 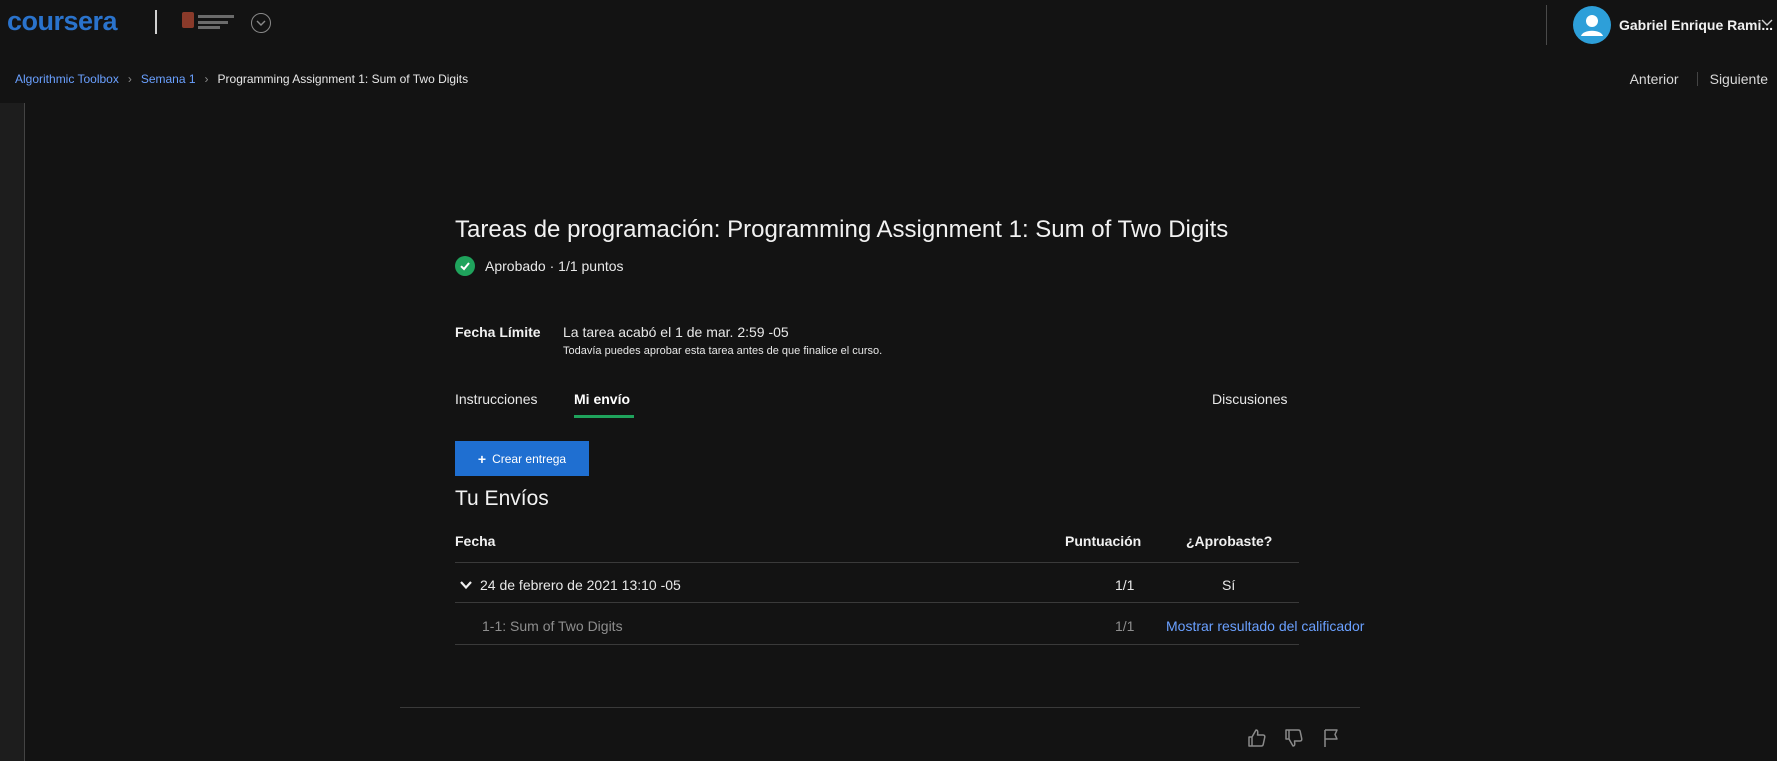 What do you see at coordinates (1257, 738) in the screenshot?
I see `thumbs-up-icon` at bounding box center [1257, 738].